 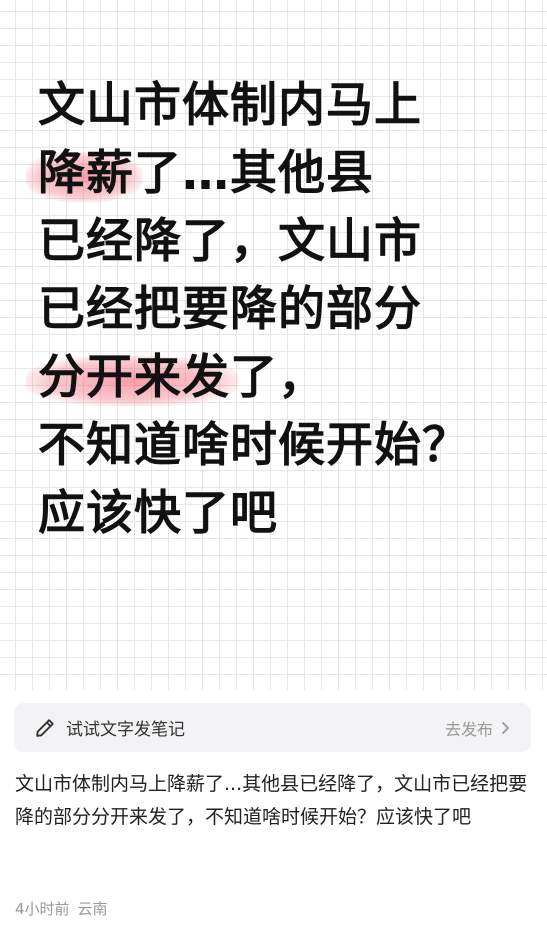 What do you see at coordinates (230, 105) in the screenshot?
I see `headline-line-1: 文山市体制内马上` at bounding box center [230, 105].